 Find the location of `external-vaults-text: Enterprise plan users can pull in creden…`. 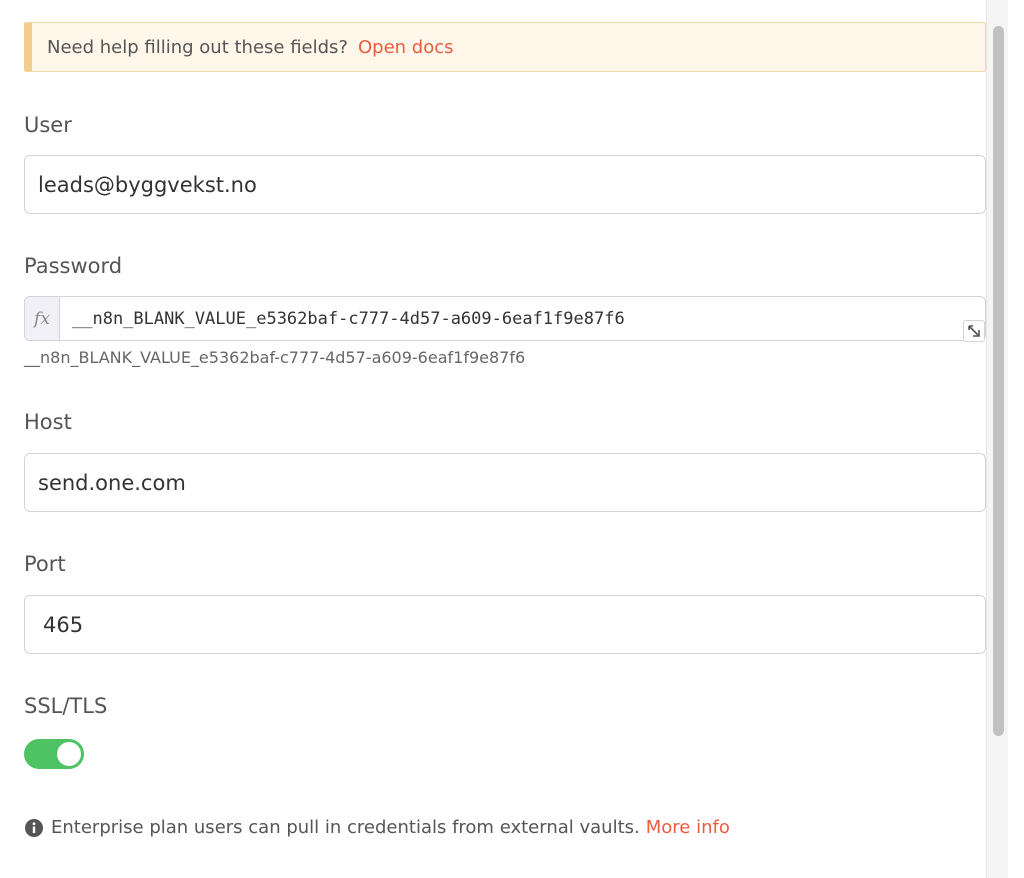

external-vaults-text: Enterprise plan users can pull in creden… is located at coordinates (345, 827).